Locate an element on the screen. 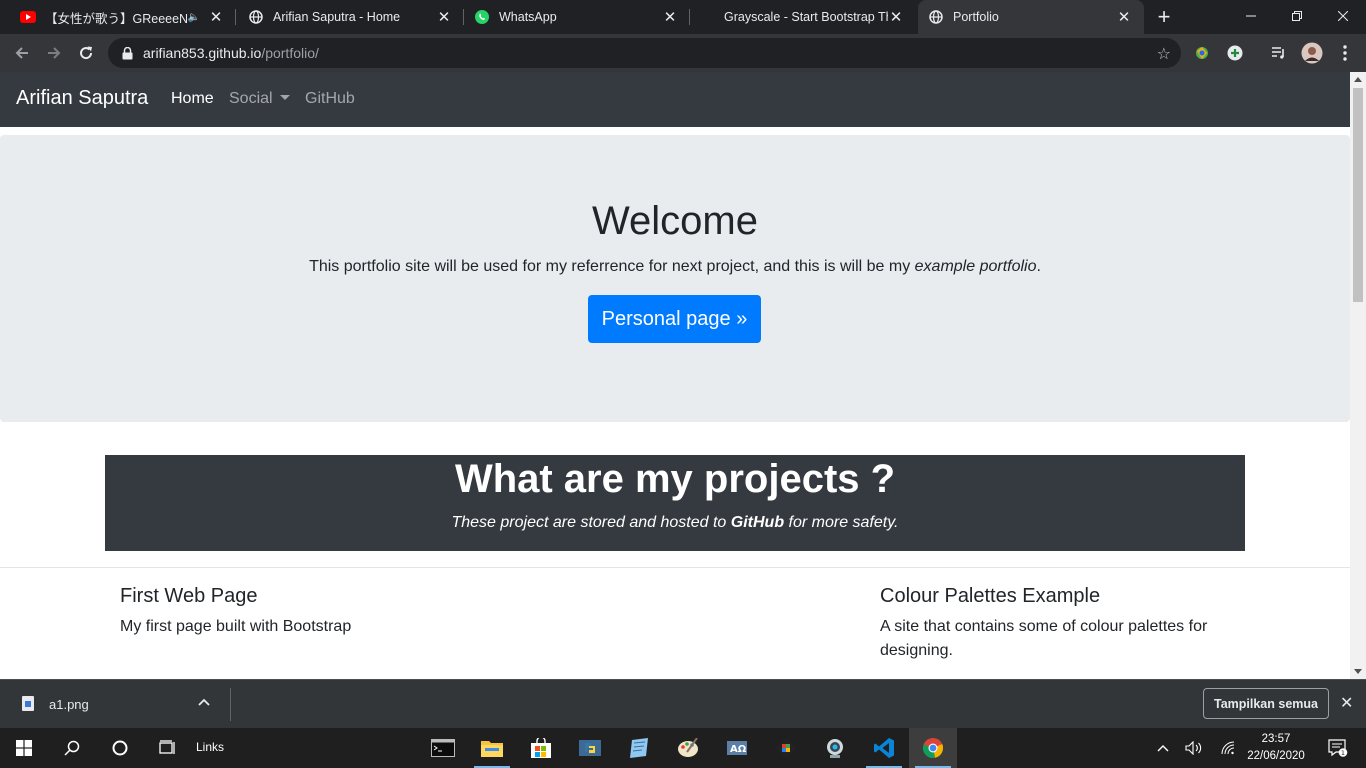 Image resolution: width=1366 pixels, height=768 pixels. bookmark-star-icon: ☆ is located at coordinates (1164, 54).